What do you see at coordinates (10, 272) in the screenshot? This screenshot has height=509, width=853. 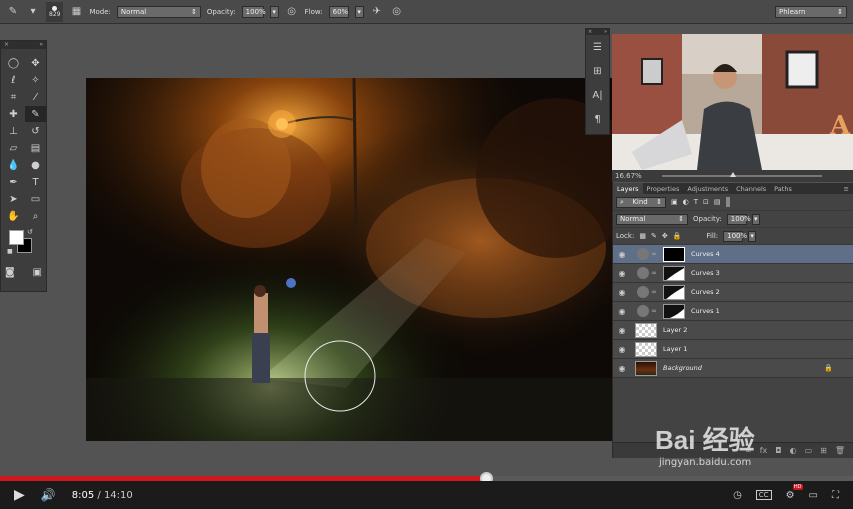 I see `quick-mask-icon: ◙` at bounding box center [10, 272].